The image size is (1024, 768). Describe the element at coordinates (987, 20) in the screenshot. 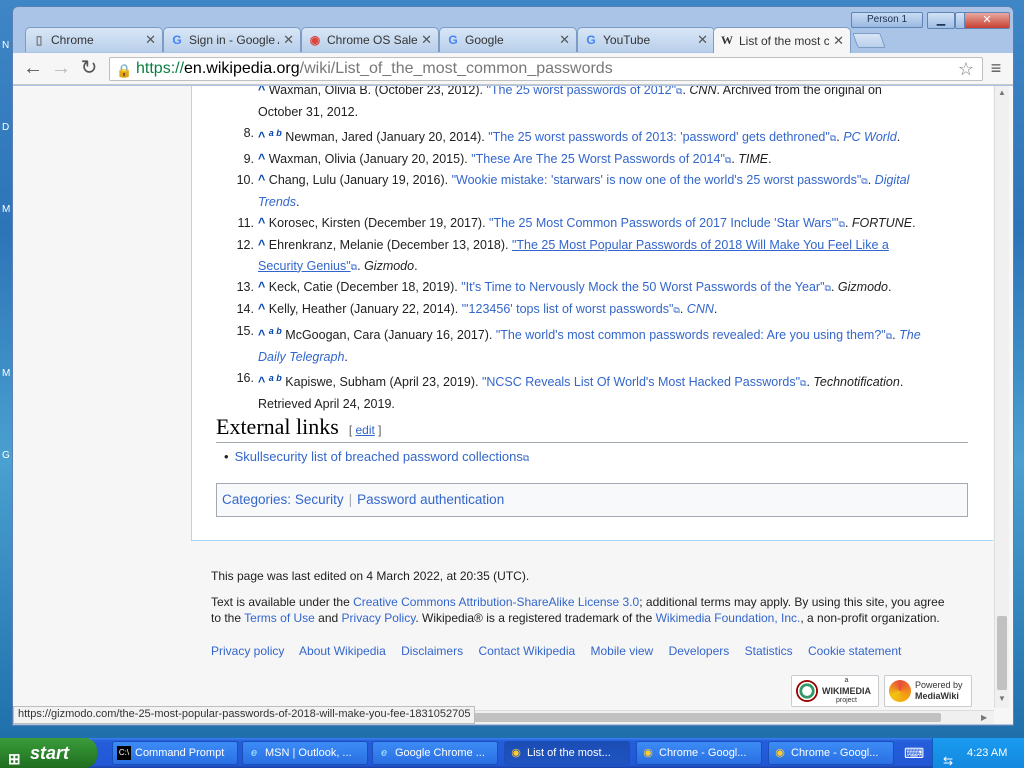

I see `close-window-button: ✕` at that location.